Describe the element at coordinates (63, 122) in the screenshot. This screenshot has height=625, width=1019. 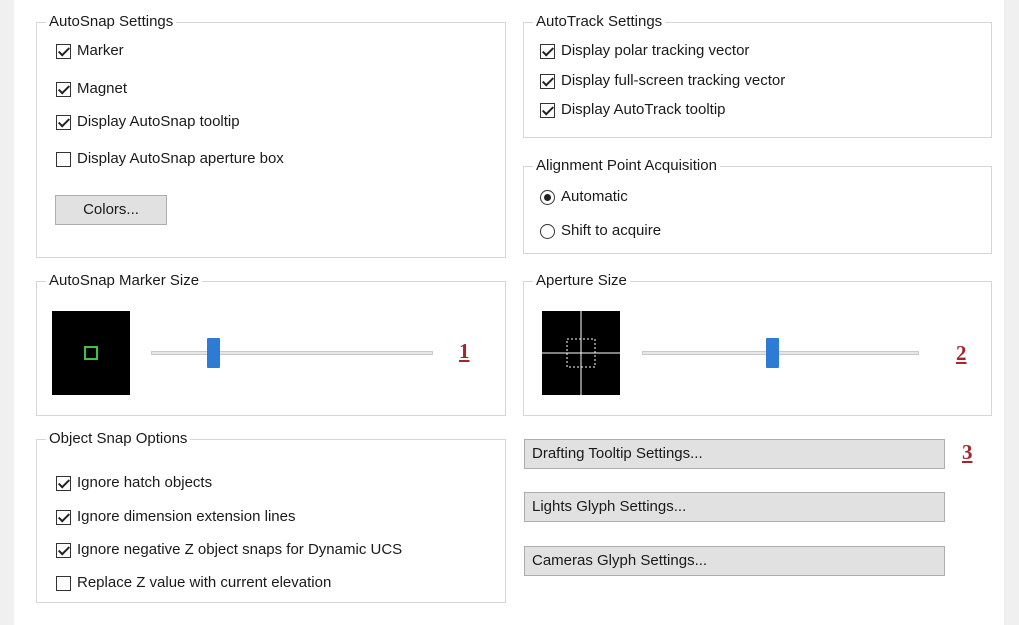
I see `autosnap-tooltip-checkbox` at that location.